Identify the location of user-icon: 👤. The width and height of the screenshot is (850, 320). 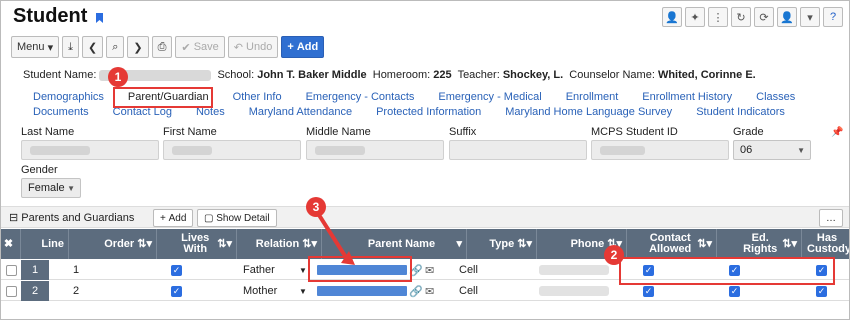
(672, 17).